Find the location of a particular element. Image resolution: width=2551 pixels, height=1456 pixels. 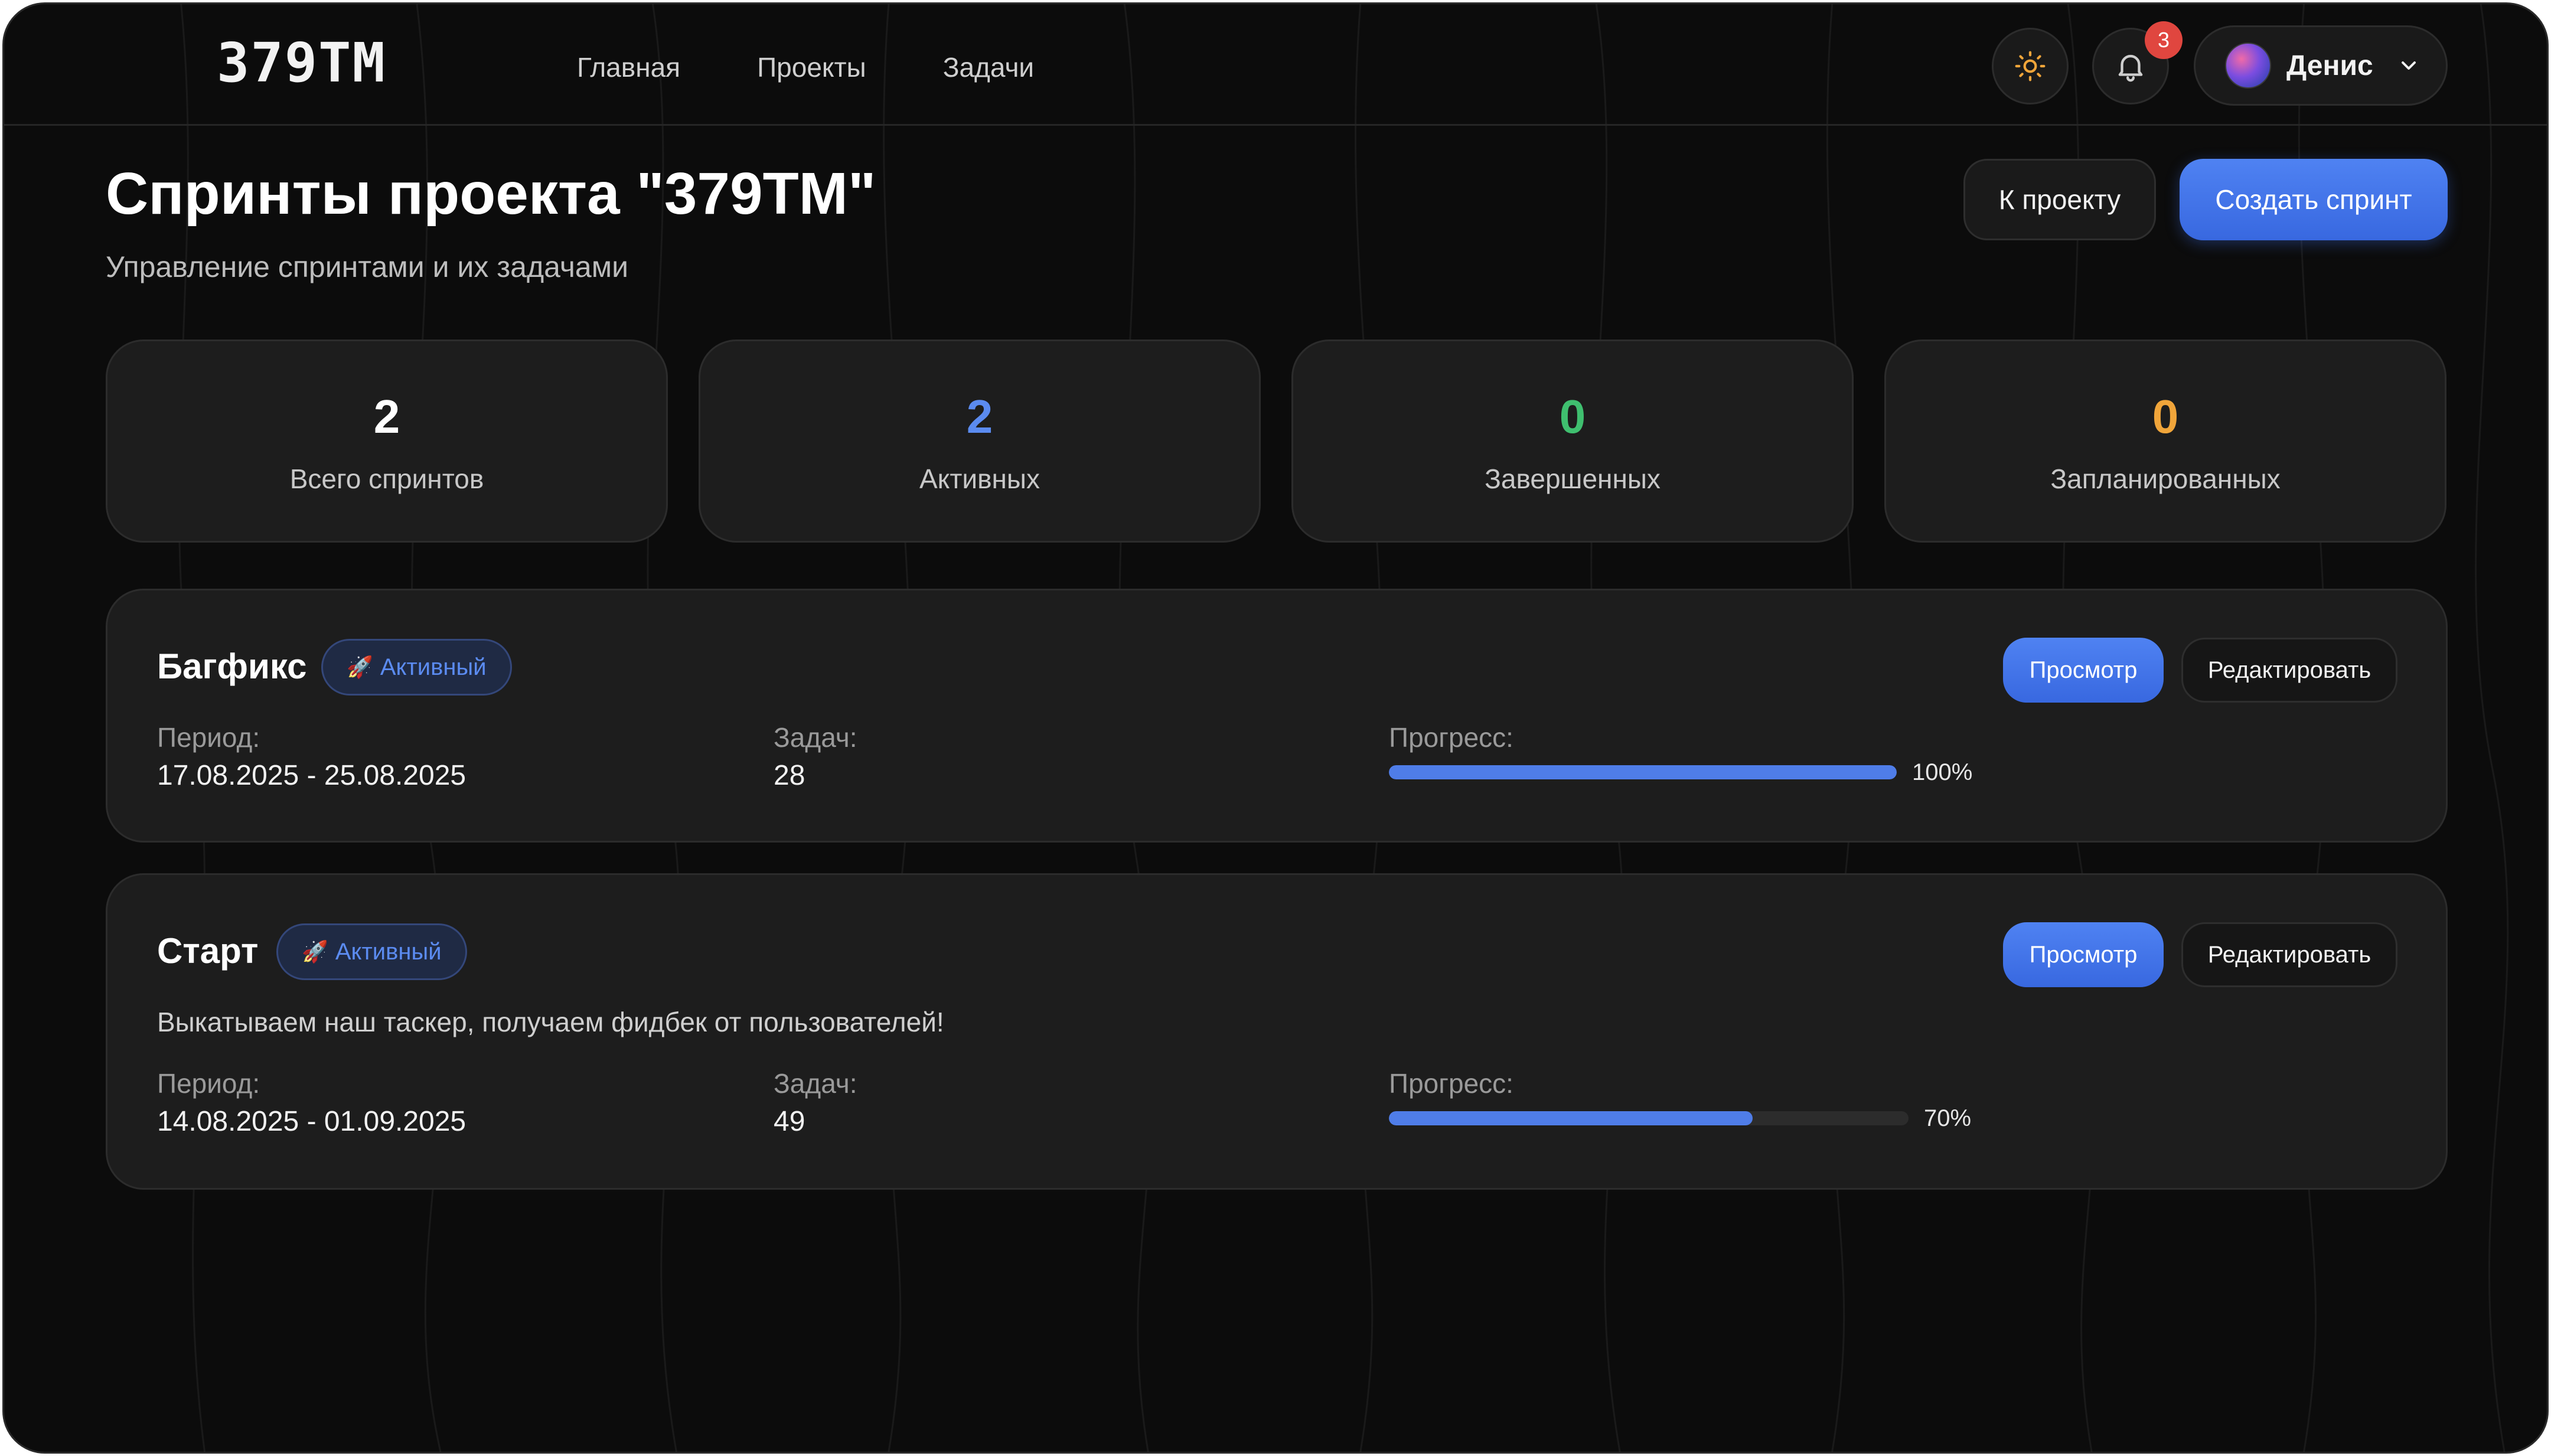

nav-tasks: Задачи is located at coordinates (988, 67).